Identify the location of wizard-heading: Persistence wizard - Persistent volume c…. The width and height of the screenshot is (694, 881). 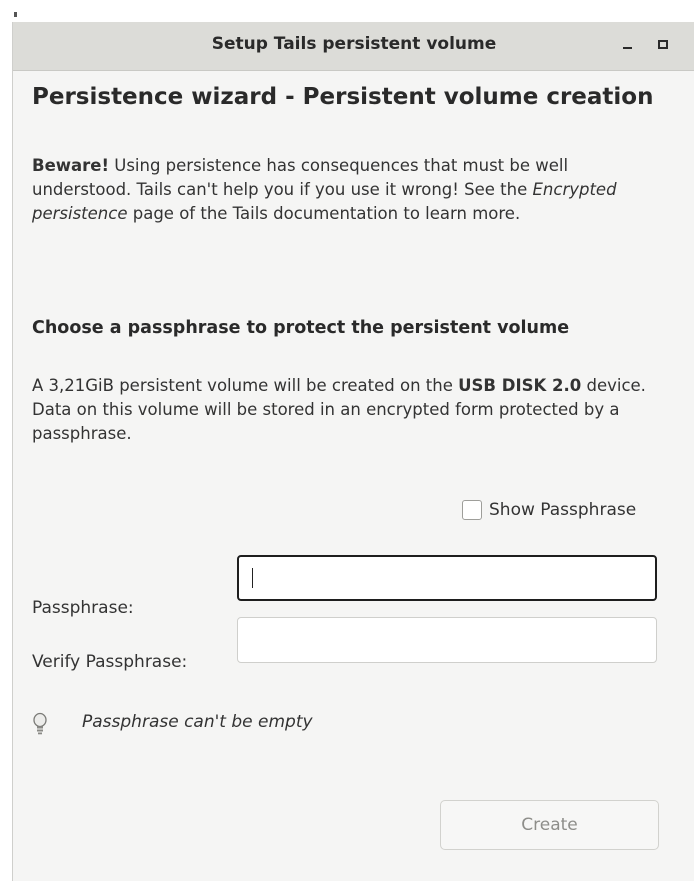
(343, 97).